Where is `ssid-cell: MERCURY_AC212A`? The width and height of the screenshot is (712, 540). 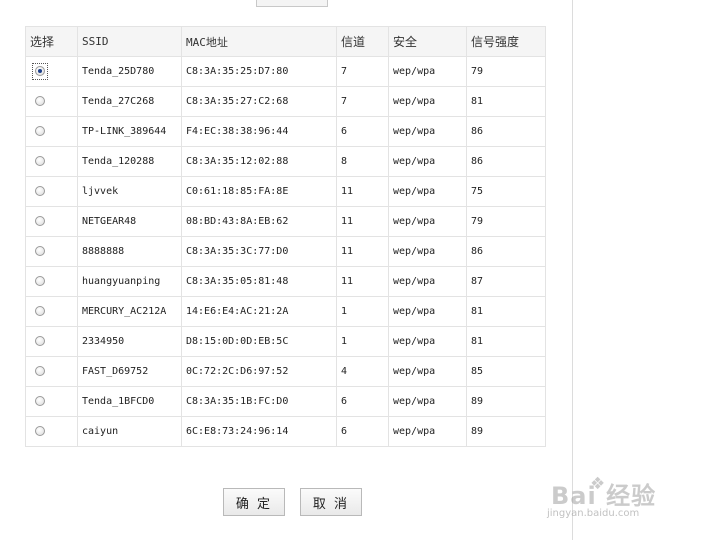 ssid-cell: MERCURY_AC212A is located at coordinates (129, 311).